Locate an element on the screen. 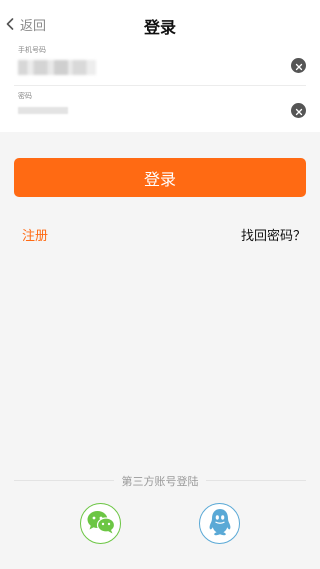  password-label: 密码 is located at coordinates (25, 96).